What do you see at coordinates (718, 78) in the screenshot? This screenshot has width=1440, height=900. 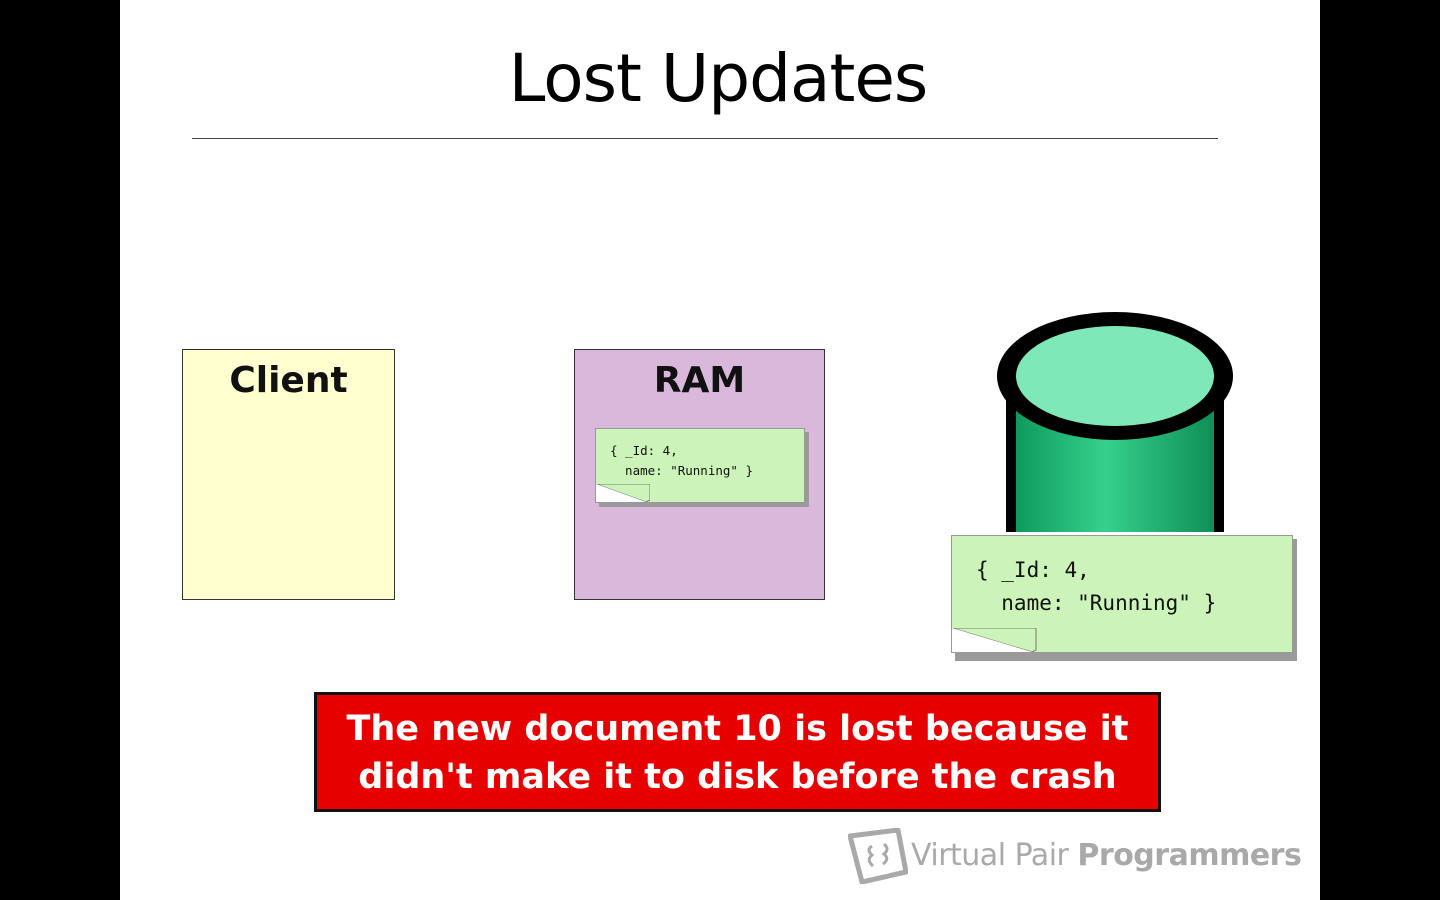 I see `slide-title: Lost Updates` at bounding box center [718, 78].